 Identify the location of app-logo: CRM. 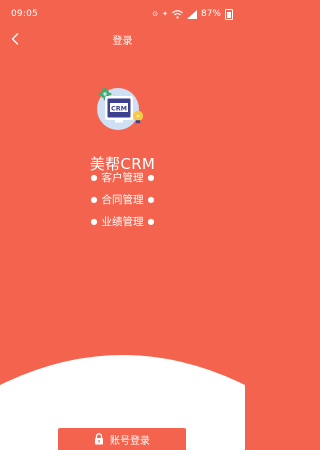
(123, 109).